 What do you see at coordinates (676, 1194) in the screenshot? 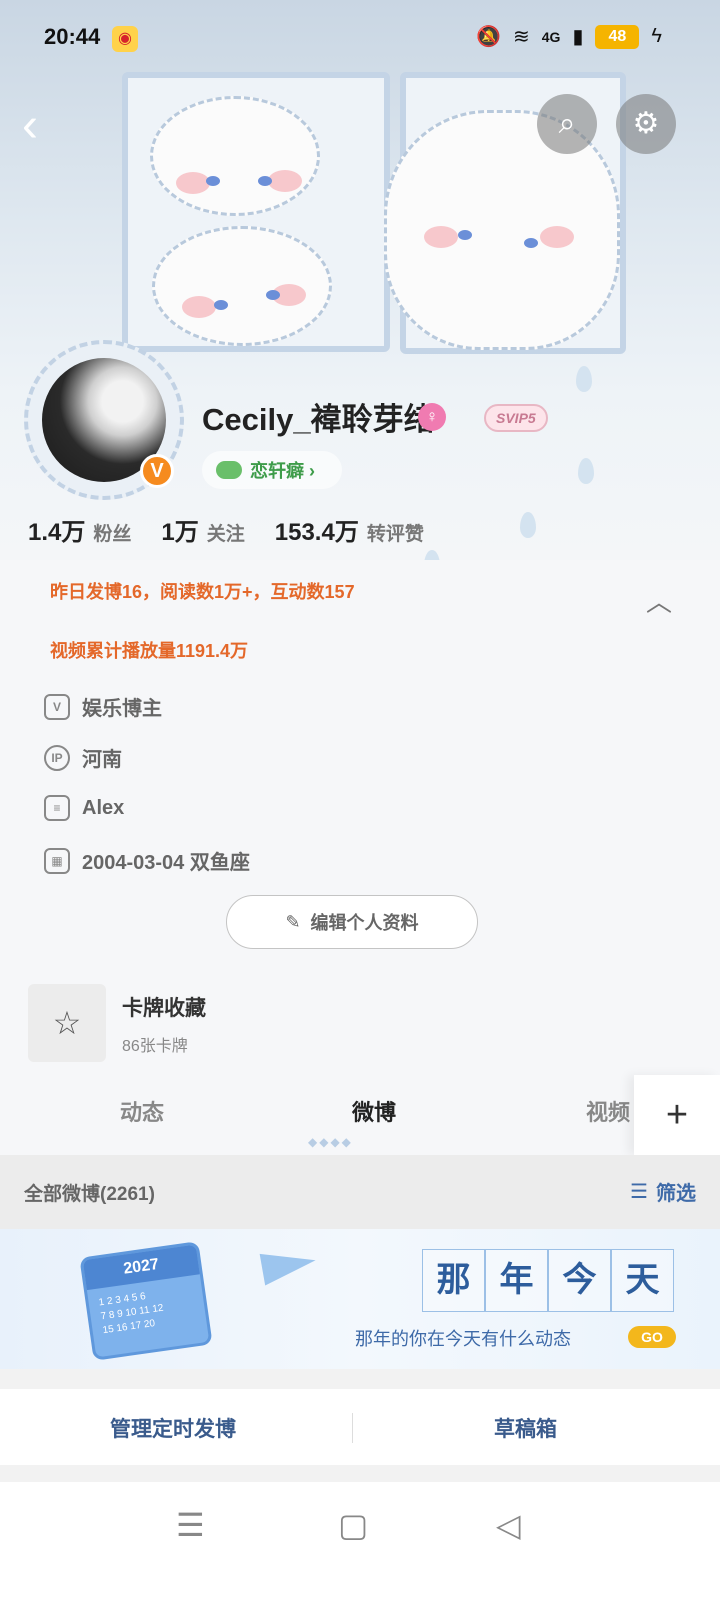
I see `filter-label: 筛选` at bounding box center [676, 1194].